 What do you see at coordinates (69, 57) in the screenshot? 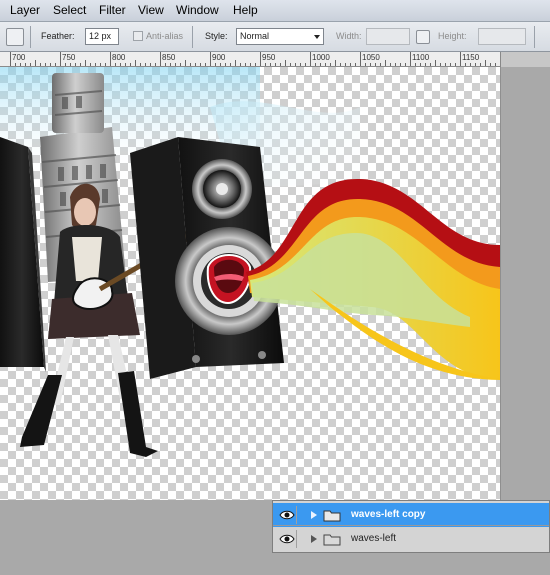
I see `ruler-label: 750` at bounding box center [69, 57].